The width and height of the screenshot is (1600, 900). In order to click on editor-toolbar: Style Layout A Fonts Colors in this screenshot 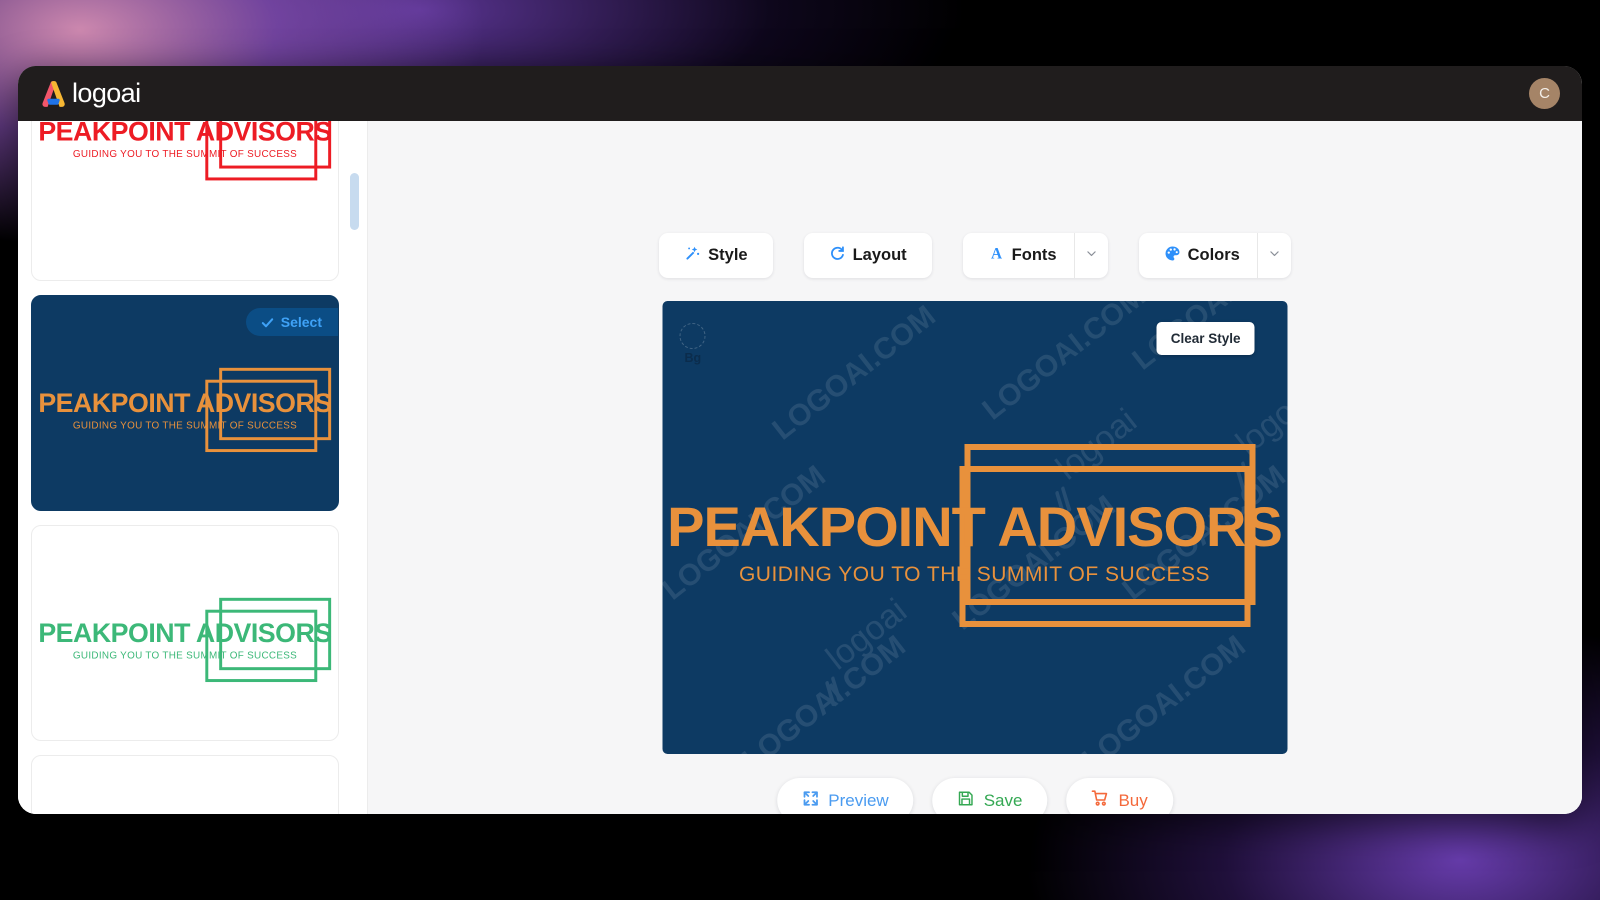, I will do `click(975, 255)`.